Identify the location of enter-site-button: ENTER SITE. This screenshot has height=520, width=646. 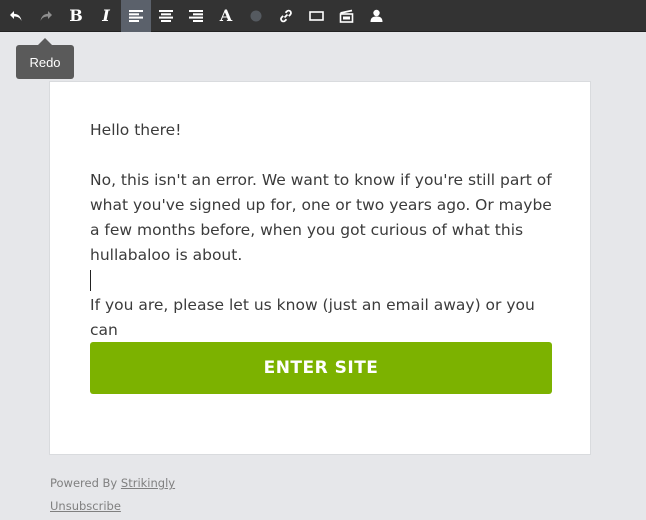
(321, 368).